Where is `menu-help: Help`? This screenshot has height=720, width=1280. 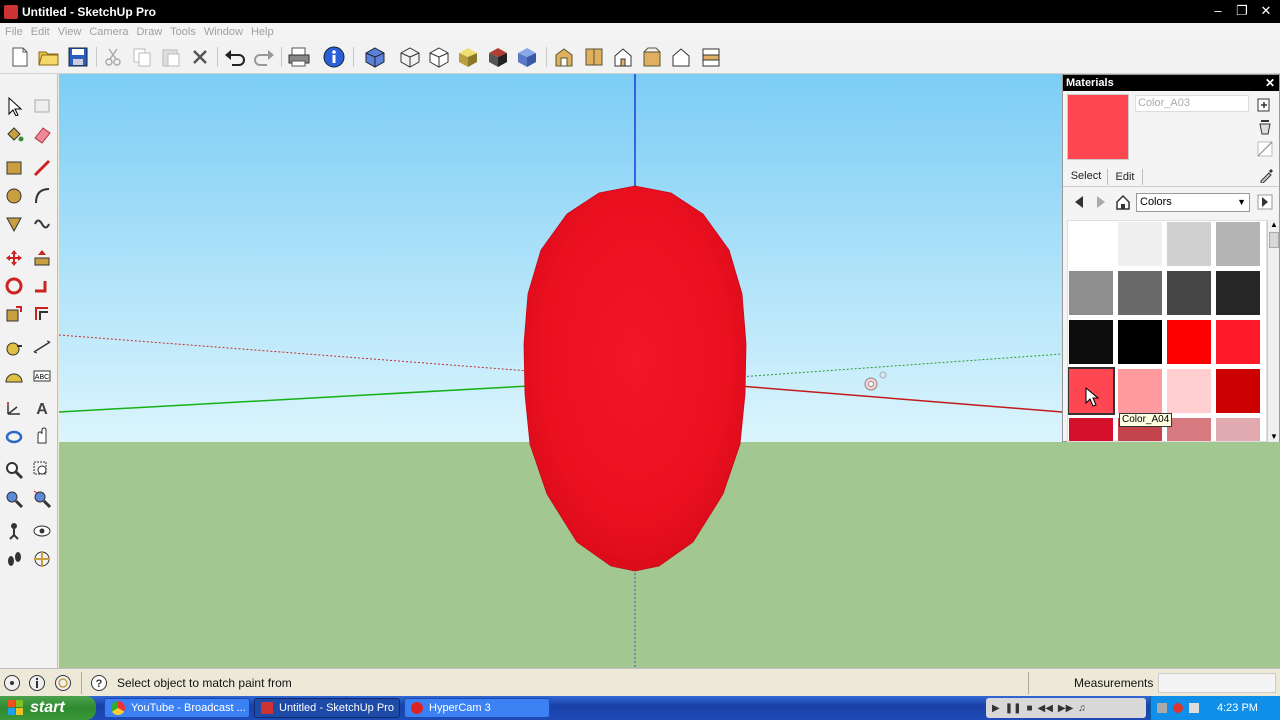 menu-help: Help is located at coordinates (265, 32).